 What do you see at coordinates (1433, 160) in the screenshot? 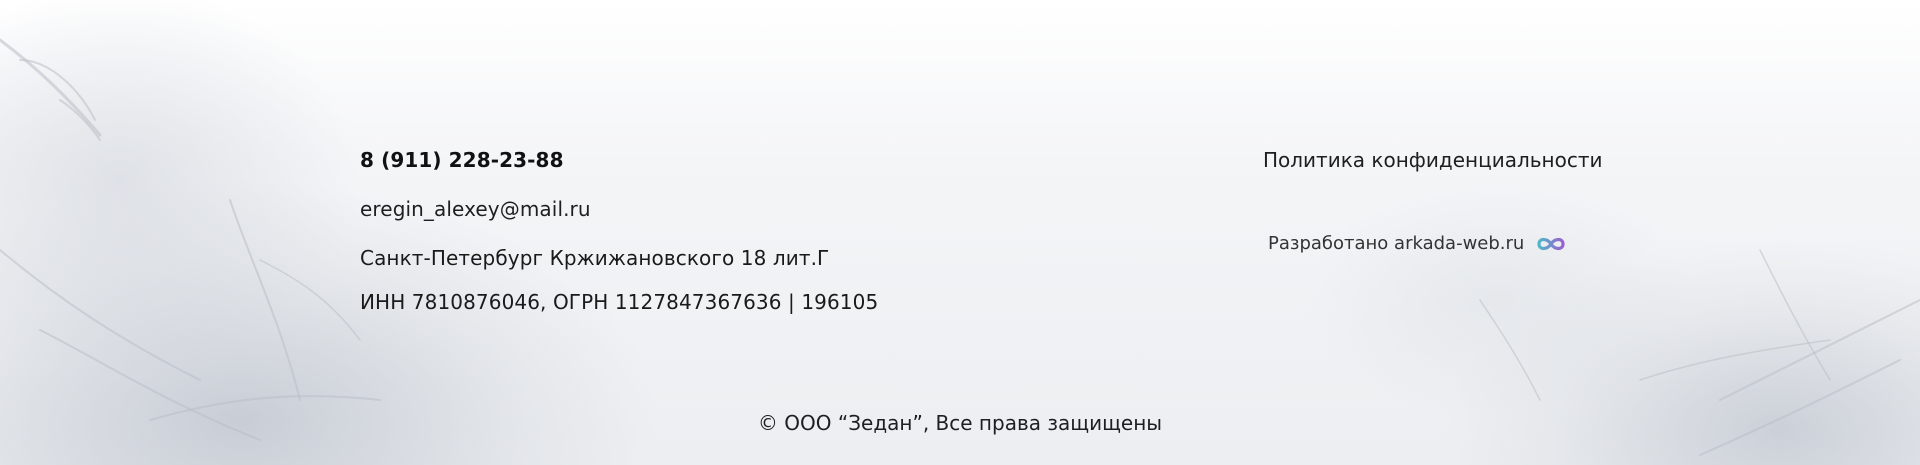
I see `privacy-policy-link: Политика конфиденциальности` at bounding box center [1433, 160].